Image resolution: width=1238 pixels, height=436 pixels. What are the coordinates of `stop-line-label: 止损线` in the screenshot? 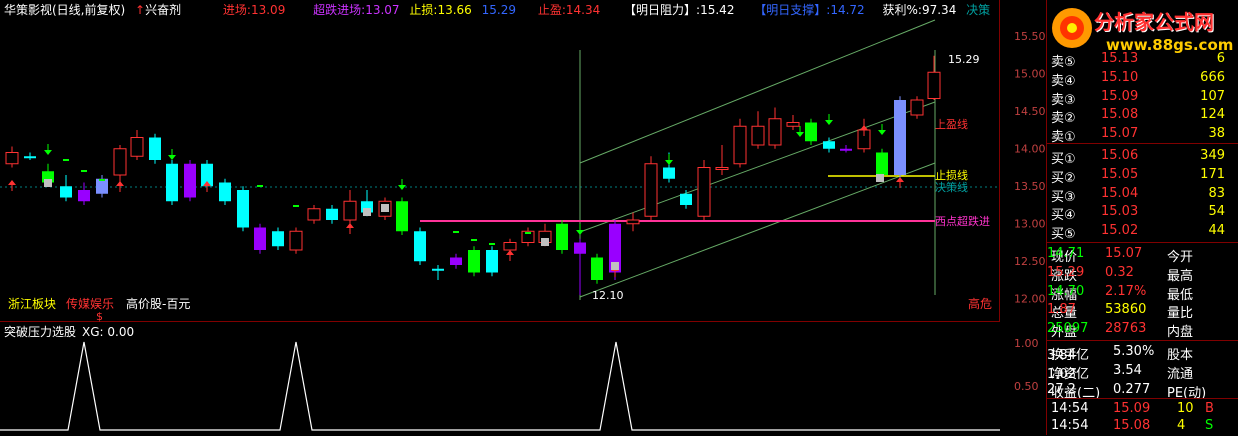 It's located at (951, 175).